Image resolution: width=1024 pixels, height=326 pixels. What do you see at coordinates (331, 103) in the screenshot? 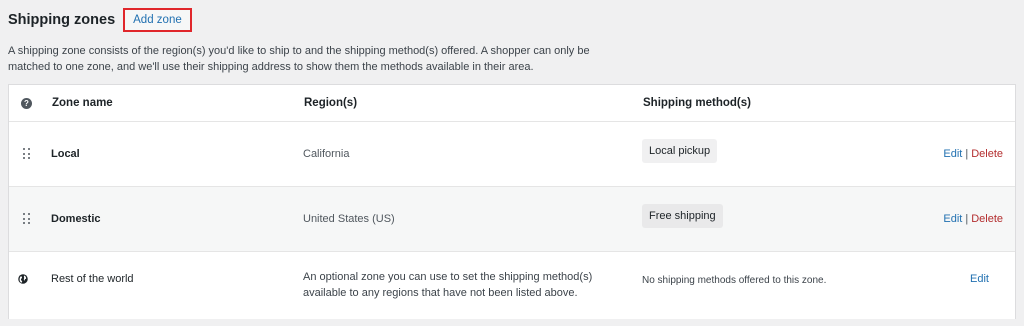
I see `column-header-regions: Region(s)` at bounding box center [331, 103].